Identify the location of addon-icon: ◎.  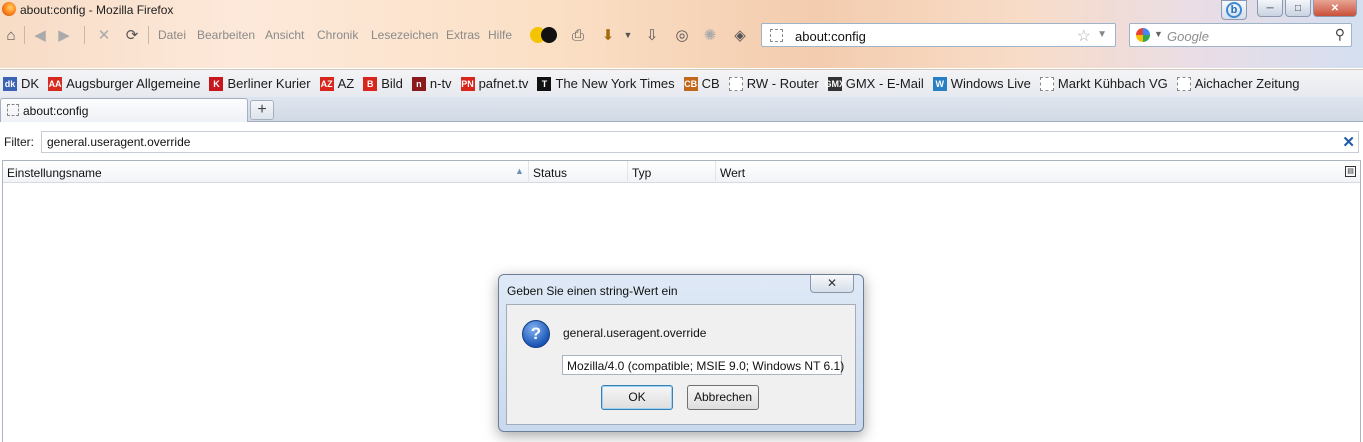
(682, 35).